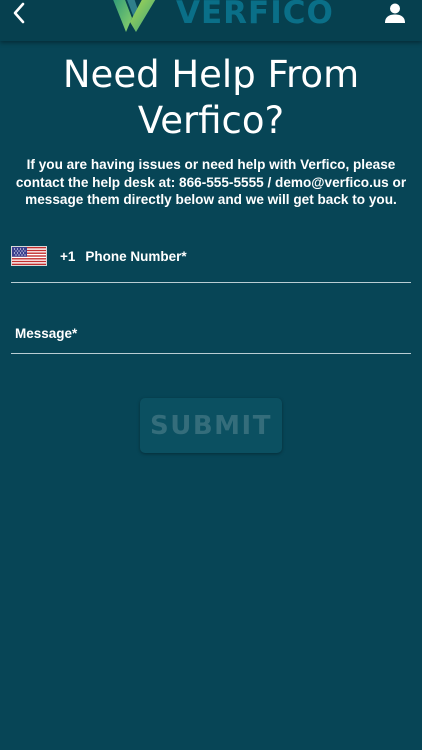  What do you see at coordinates (211, 97) in the screenshot?
I see `page-title: Need Help From Verfico?` at bounding box center [211, 97].